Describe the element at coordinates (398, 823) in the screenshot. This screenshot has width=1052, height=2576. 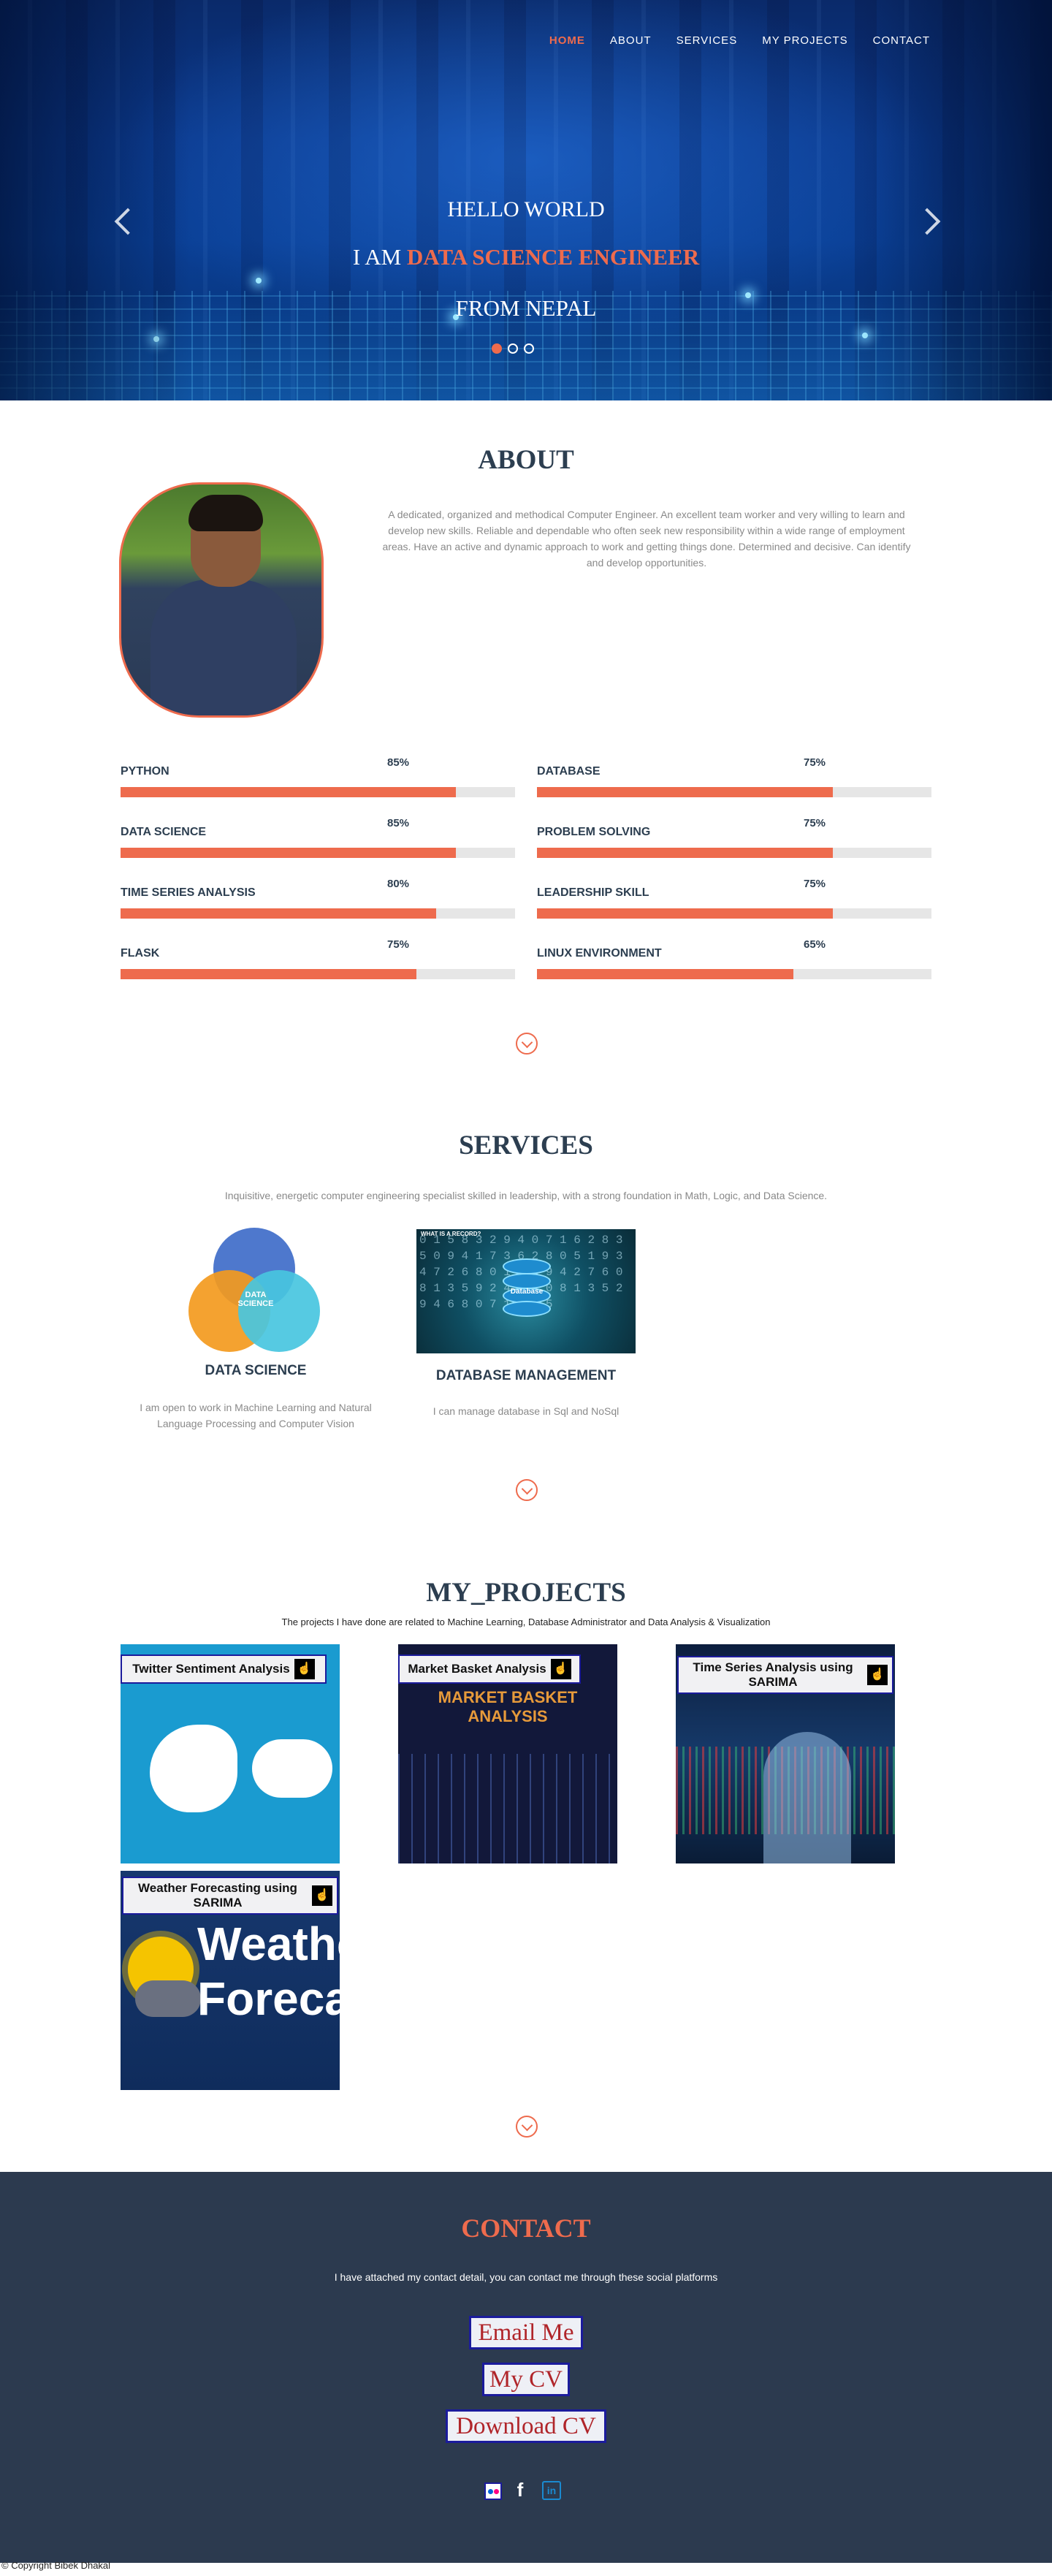
I see `skill-percent: 85%` at that location.